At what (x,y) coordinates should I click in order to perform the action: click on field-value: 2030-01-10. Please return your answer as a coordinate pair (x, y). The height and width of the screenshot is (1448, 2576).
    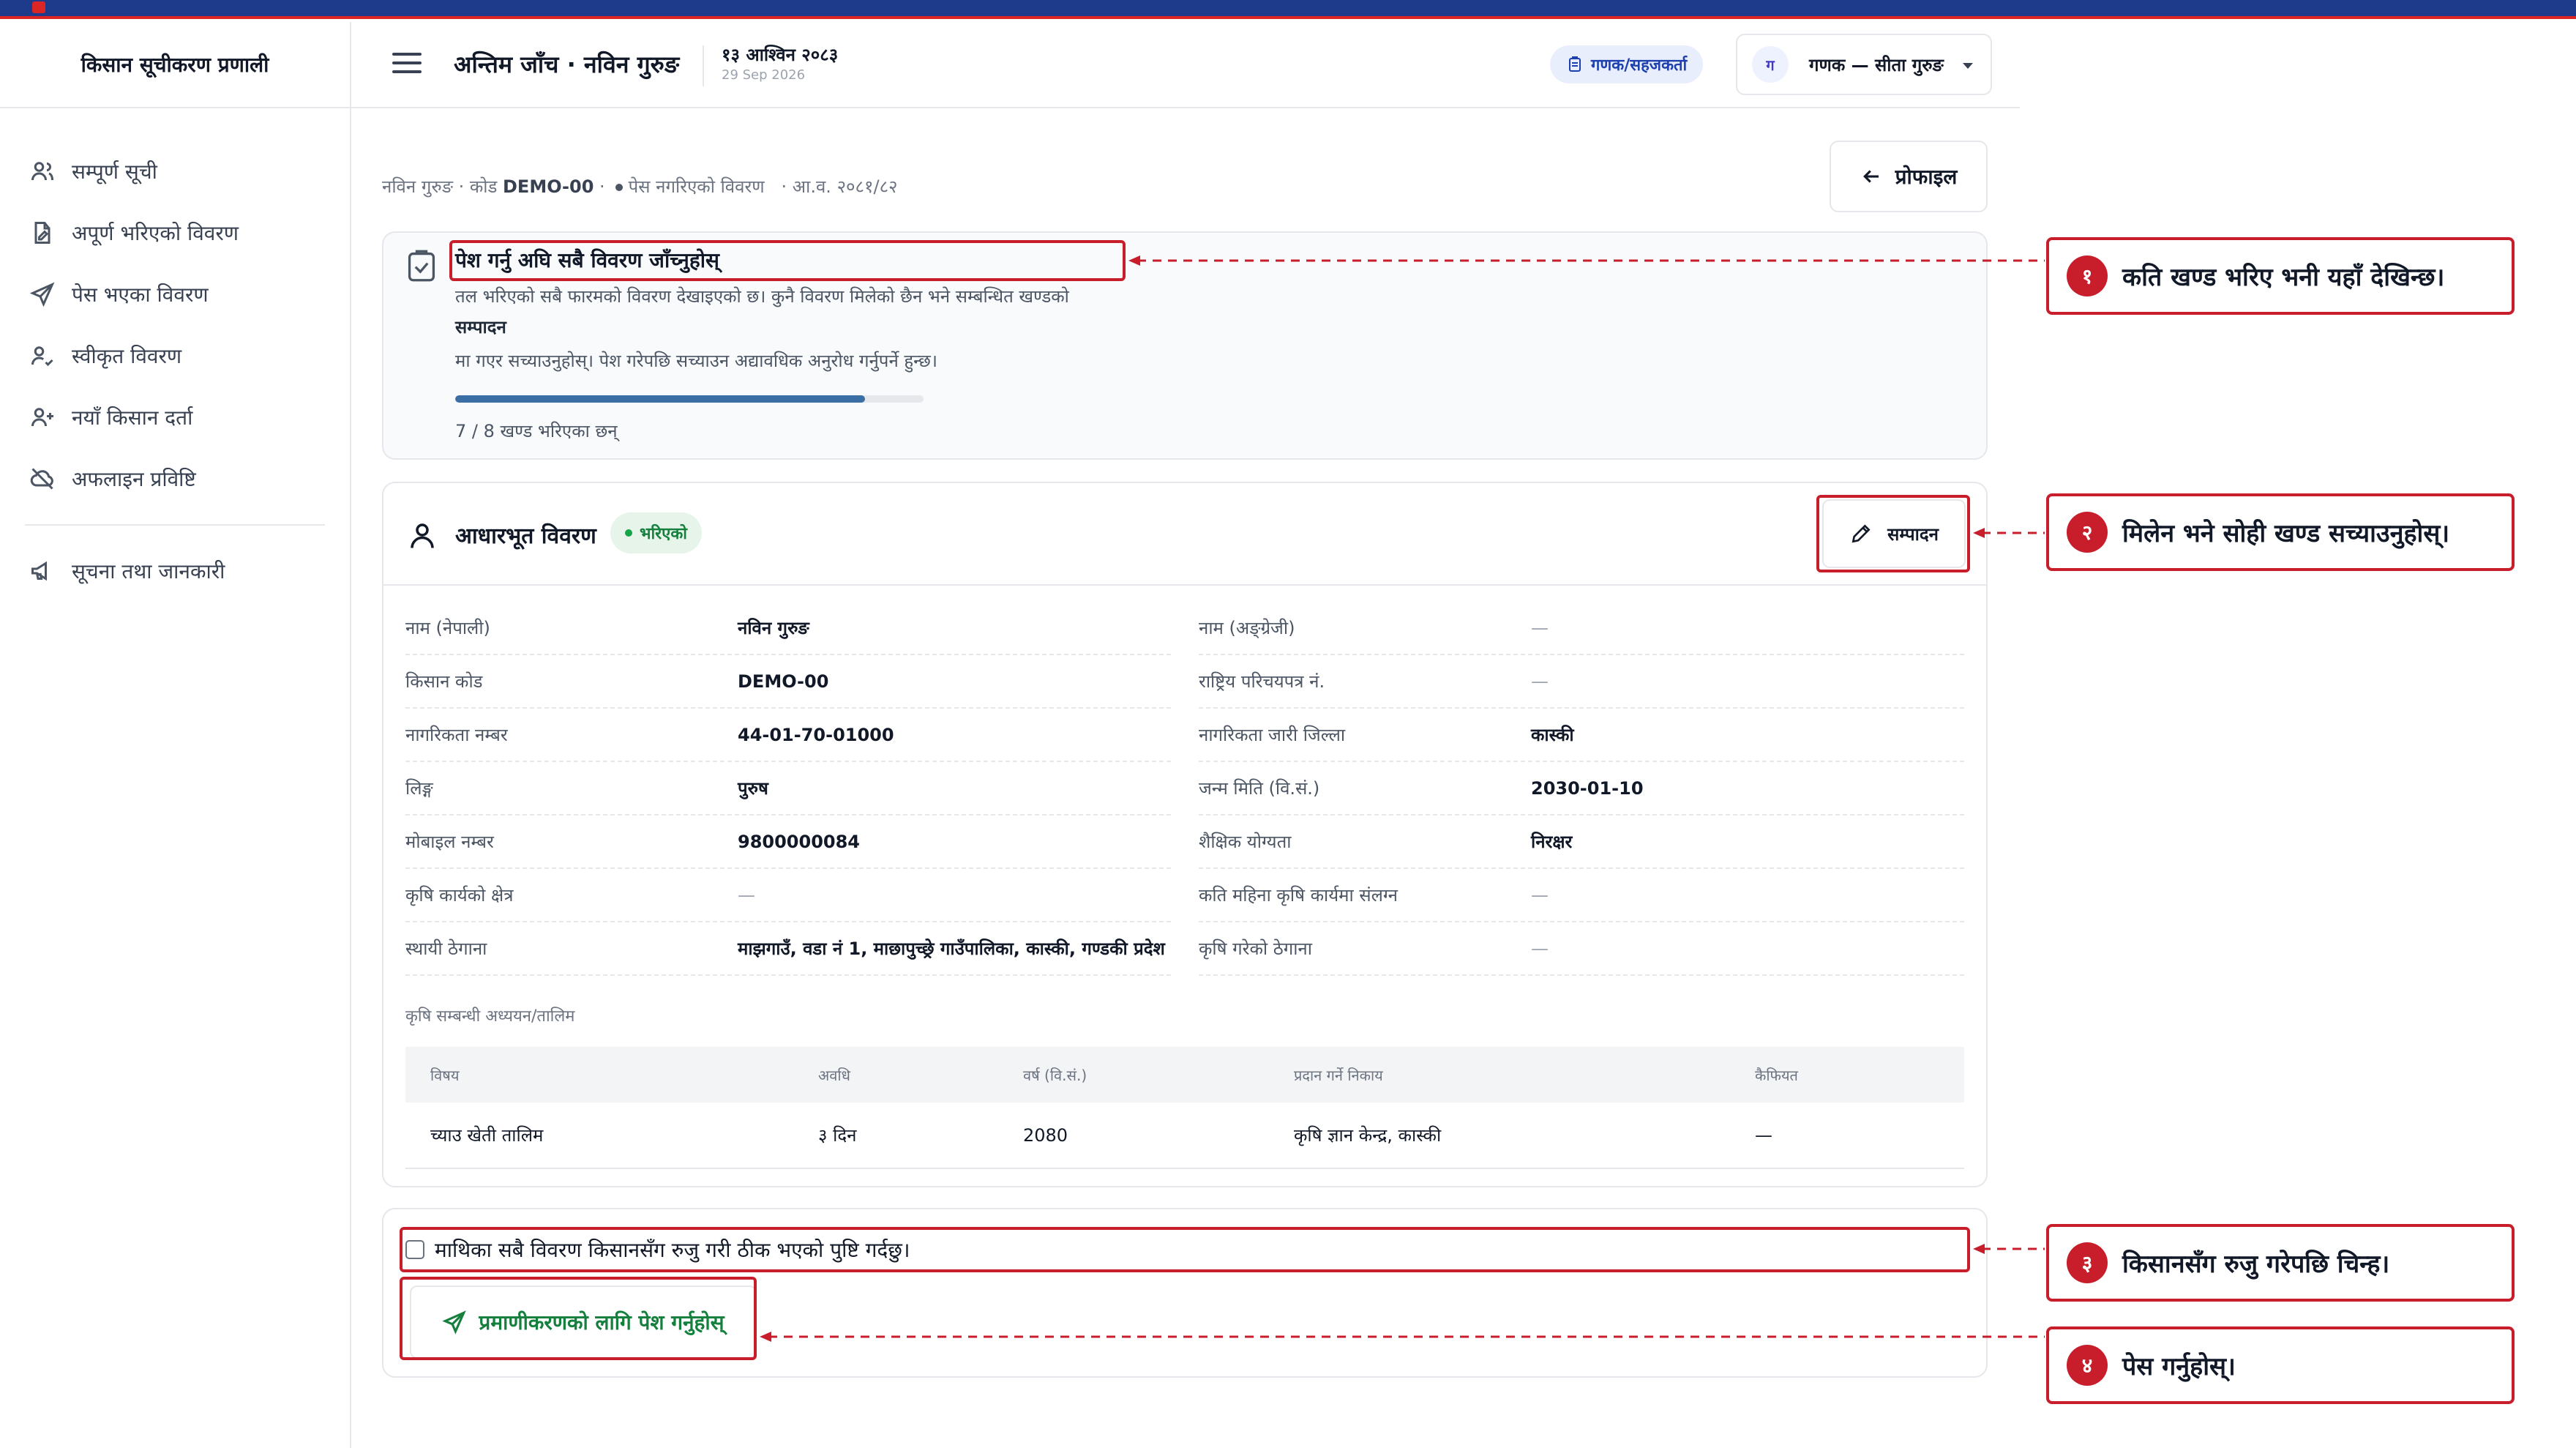
    Looking at the image, I should click on (1587, 788).